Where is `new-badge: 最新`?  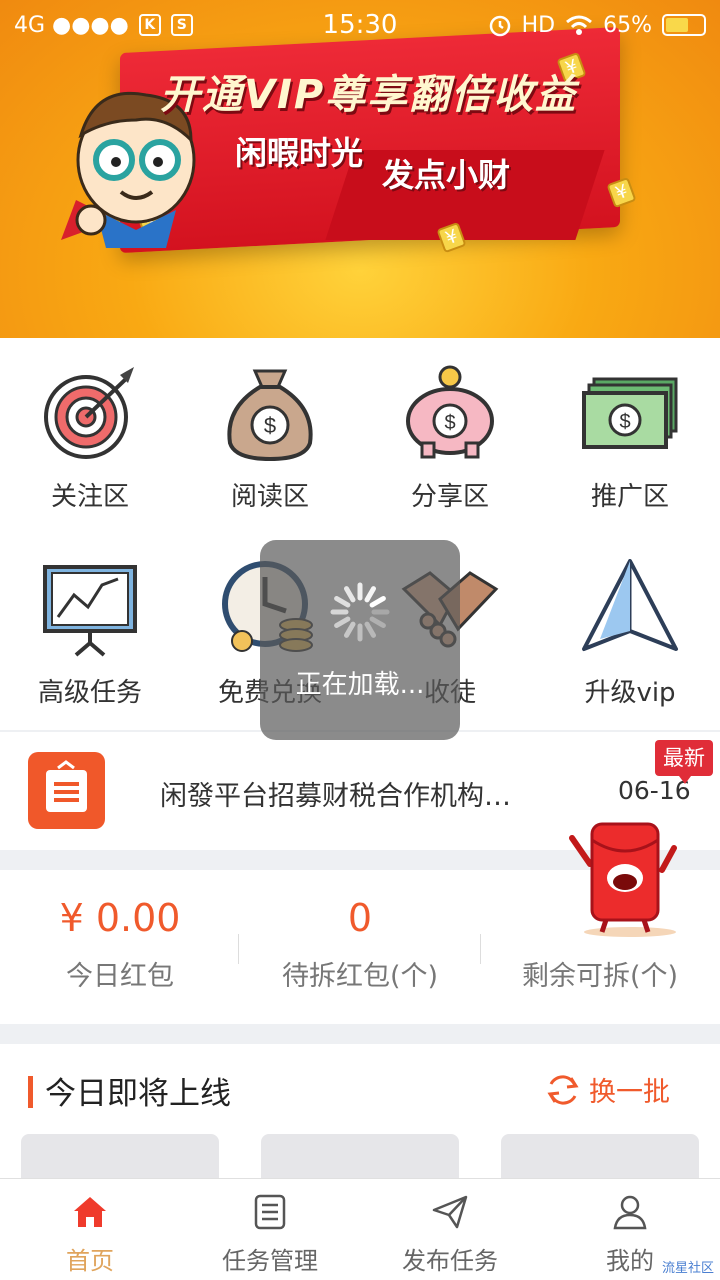 new-badge: 最新 is located at coordinates (684, 762).